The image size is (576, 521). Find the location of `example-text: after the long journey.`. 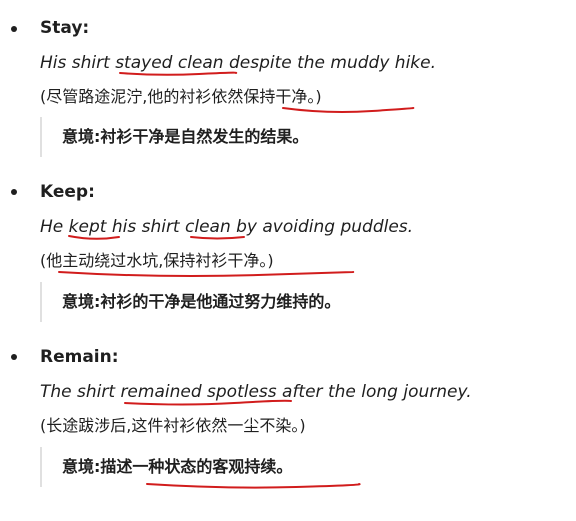

example-text: after the long journey. is located at coordinates (374, 392).